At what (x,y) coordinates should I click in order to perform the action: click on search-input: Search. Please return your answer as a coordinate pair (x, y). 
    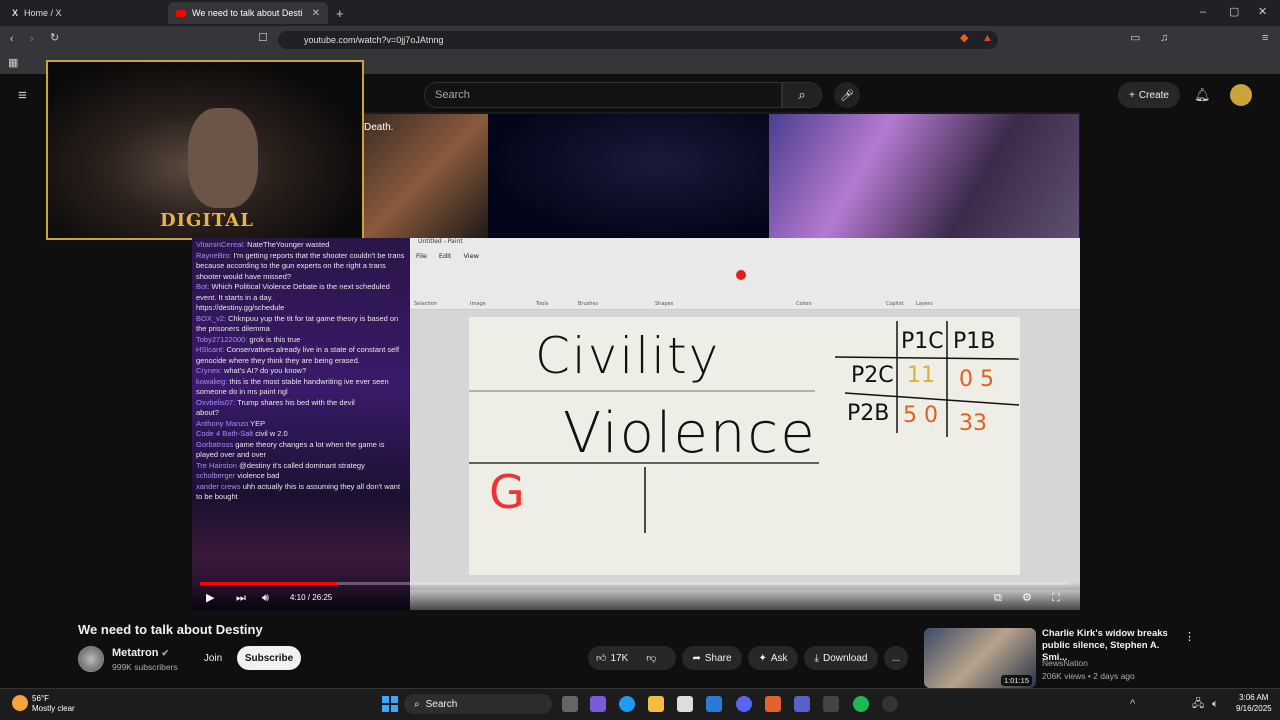
    Looking at the image, I should click on (603, 95).